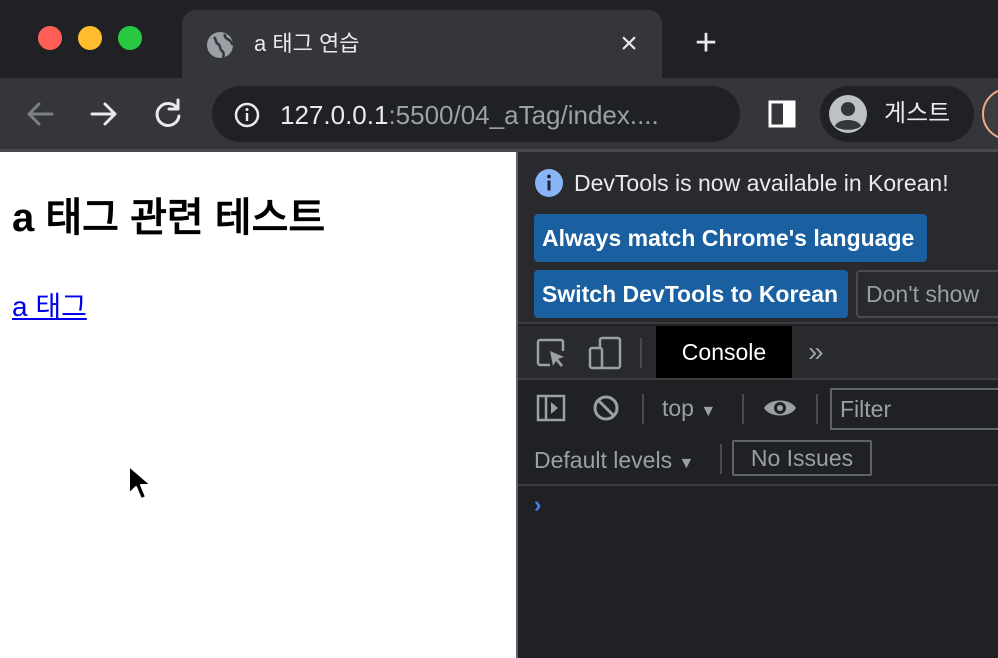 This screenshot has height=658, width=998. What do you see at coordinates (140, 482) in the screenshot?
I see `mouse-cursor-icon` at bounding box center [140, 482].